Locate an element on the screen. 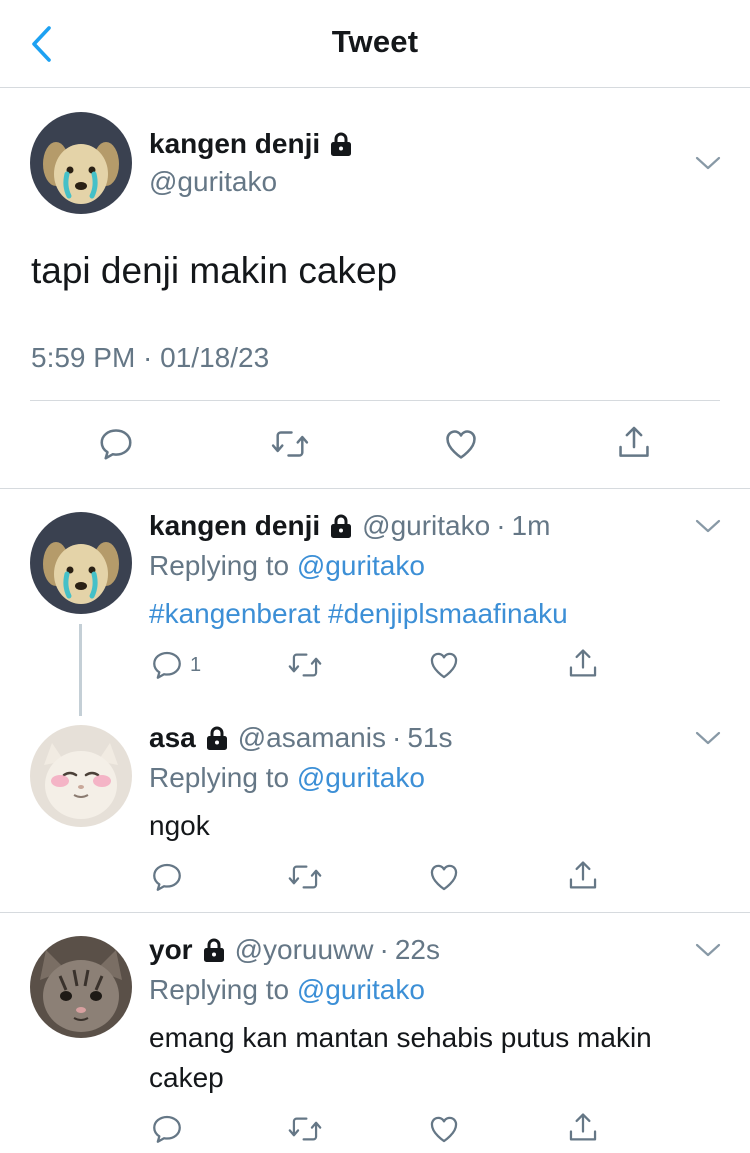 This screenshot has width=750, height=1153. reply-header: yor @yoruuww · 22s is located at coordinates (294, 950).